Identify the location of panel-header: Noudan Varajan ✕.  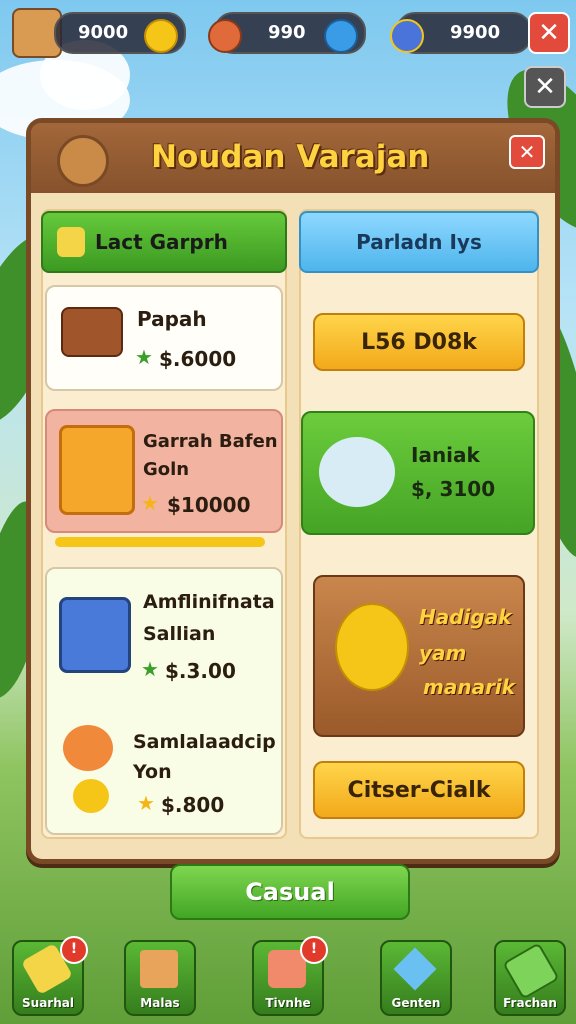
(293, 158).